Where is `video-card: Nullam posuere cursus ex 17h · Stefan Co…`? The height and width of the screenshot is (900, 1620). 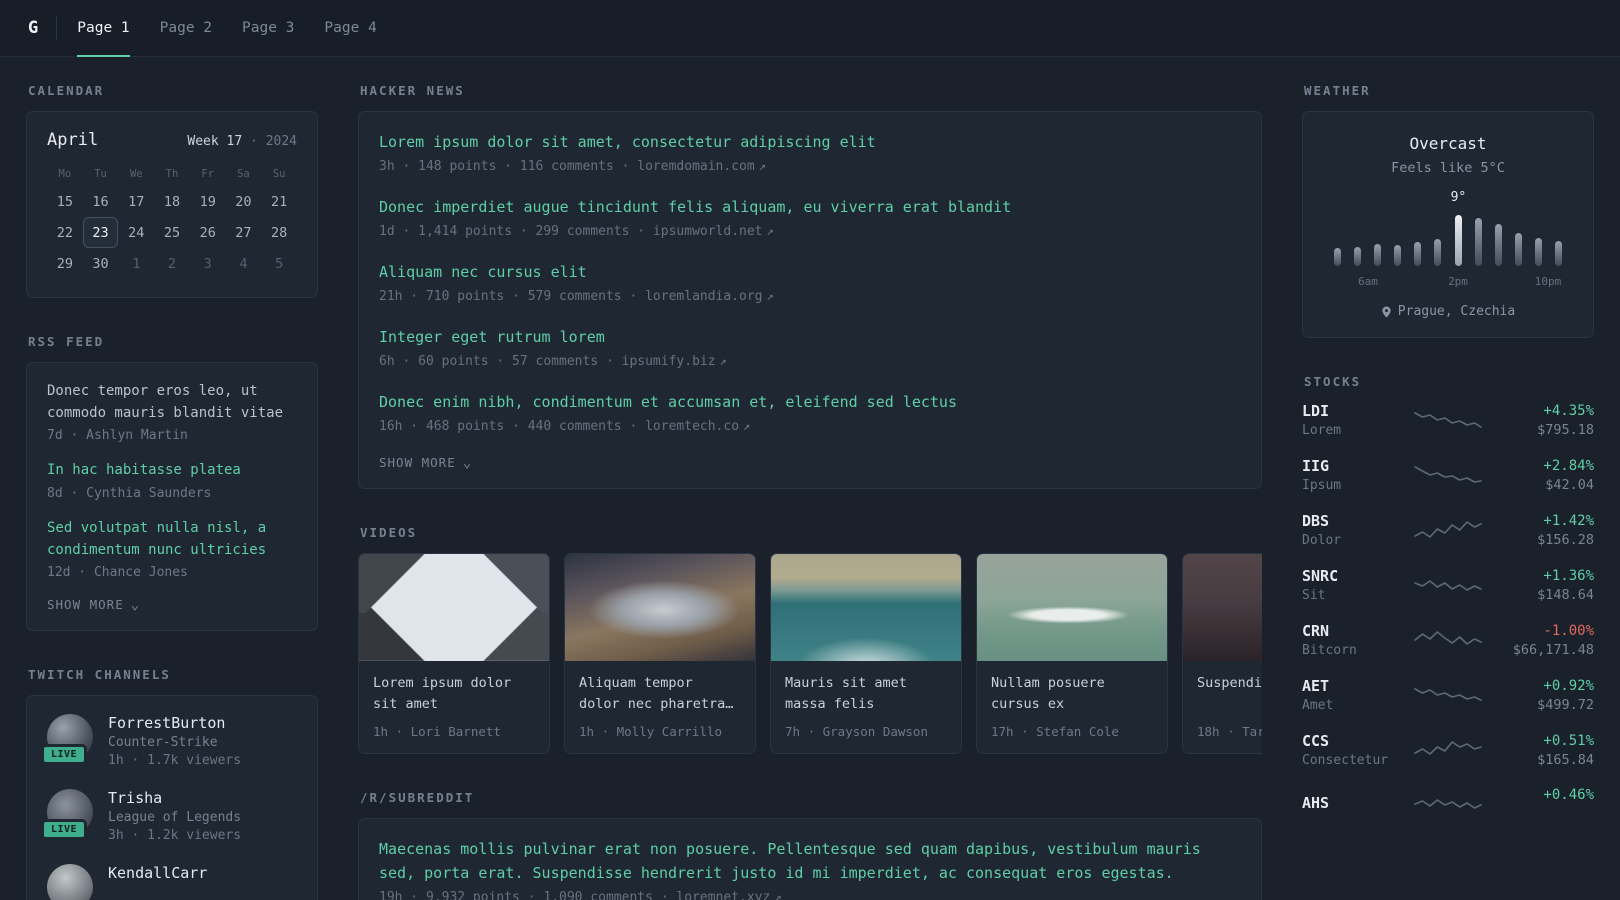
video-card: Nullam posuere cursus ex 17h · Stefan Co… is located at coordinates (1072, 653).